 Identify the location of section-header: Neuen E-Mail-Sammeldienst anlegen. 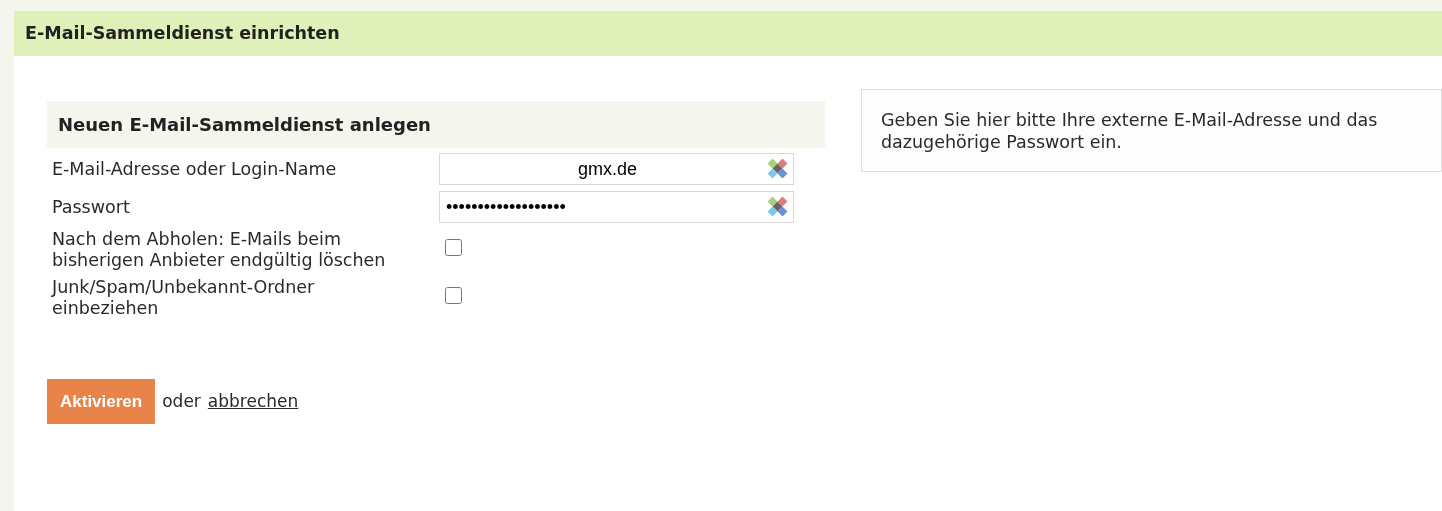
(436, 124).